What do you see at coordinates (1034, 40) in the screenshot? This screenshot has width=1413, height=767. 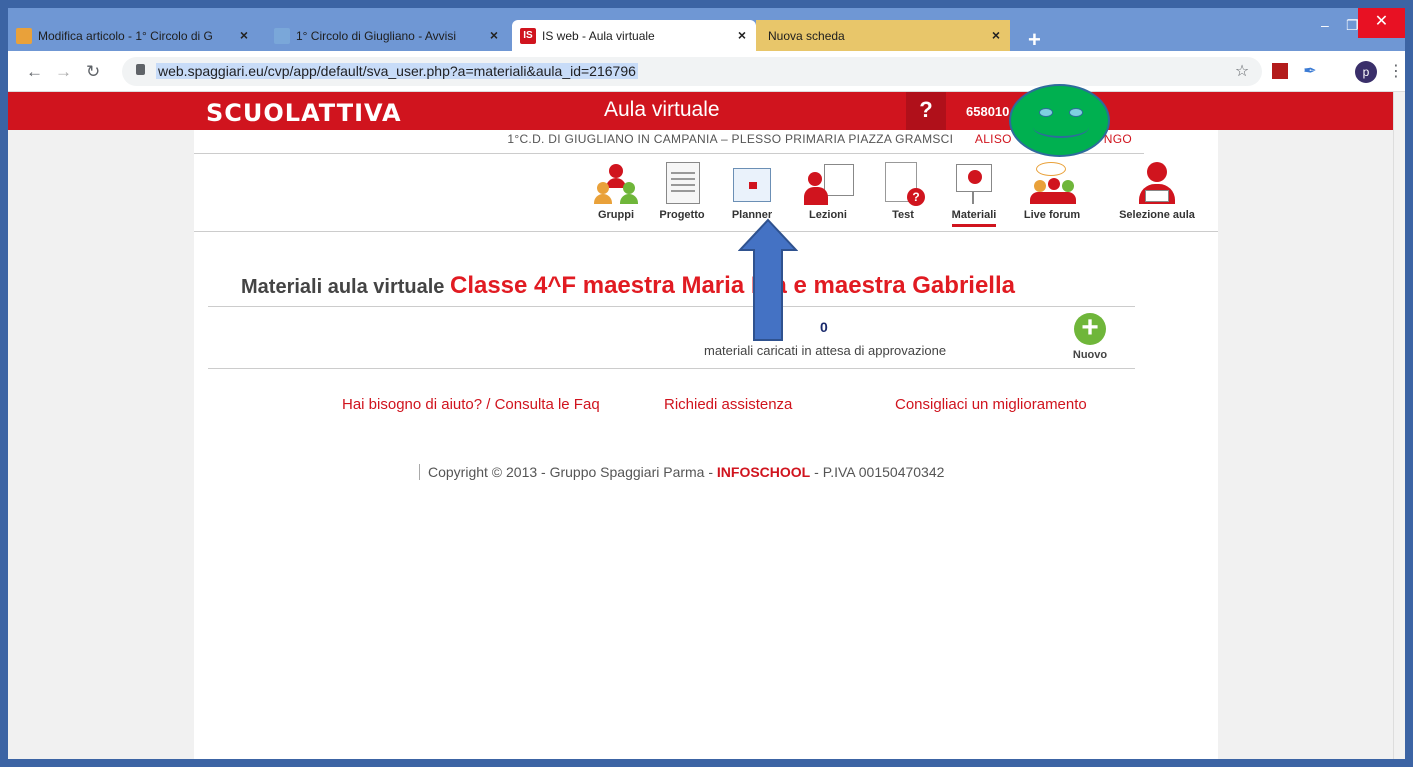 I see `new-tab-button: +` at bounding box center [1034, 40].